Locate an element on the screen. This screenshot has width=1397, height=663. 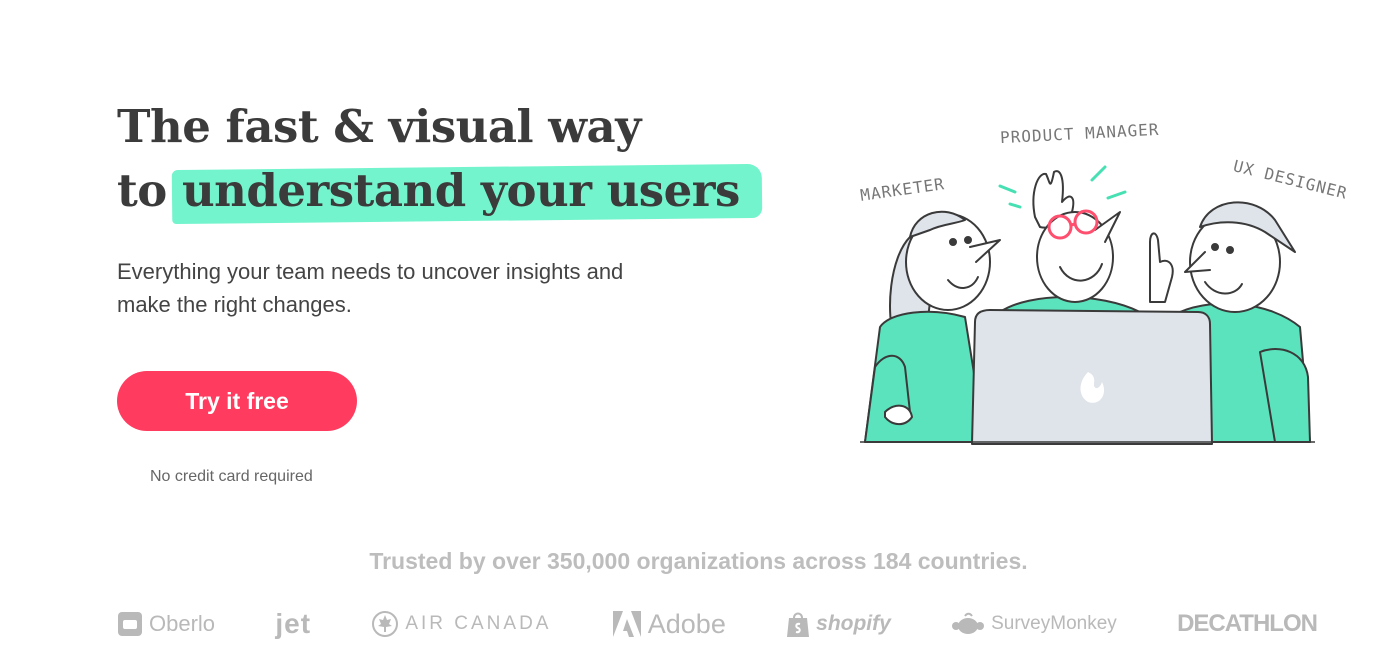
shopify-bag-icon is located at coordinates (798, 624).